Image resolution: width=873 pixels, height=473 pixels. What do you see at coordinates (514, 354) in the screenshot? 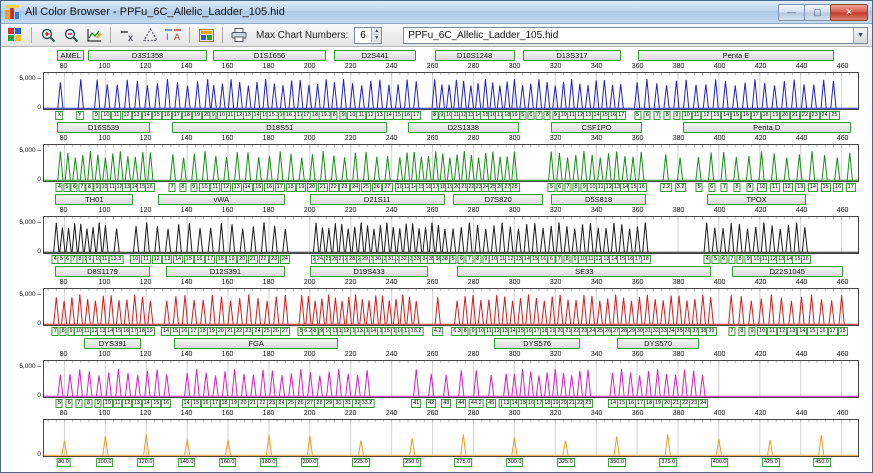
I see `axis-tick-label: 300` at bounding box center [514, 354].